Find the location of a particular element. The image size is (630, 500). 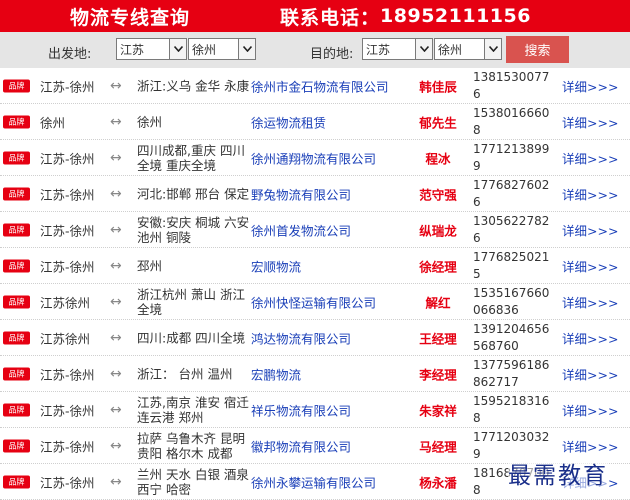

from-city-value: 徐州 is located at coordinates (204, 49).